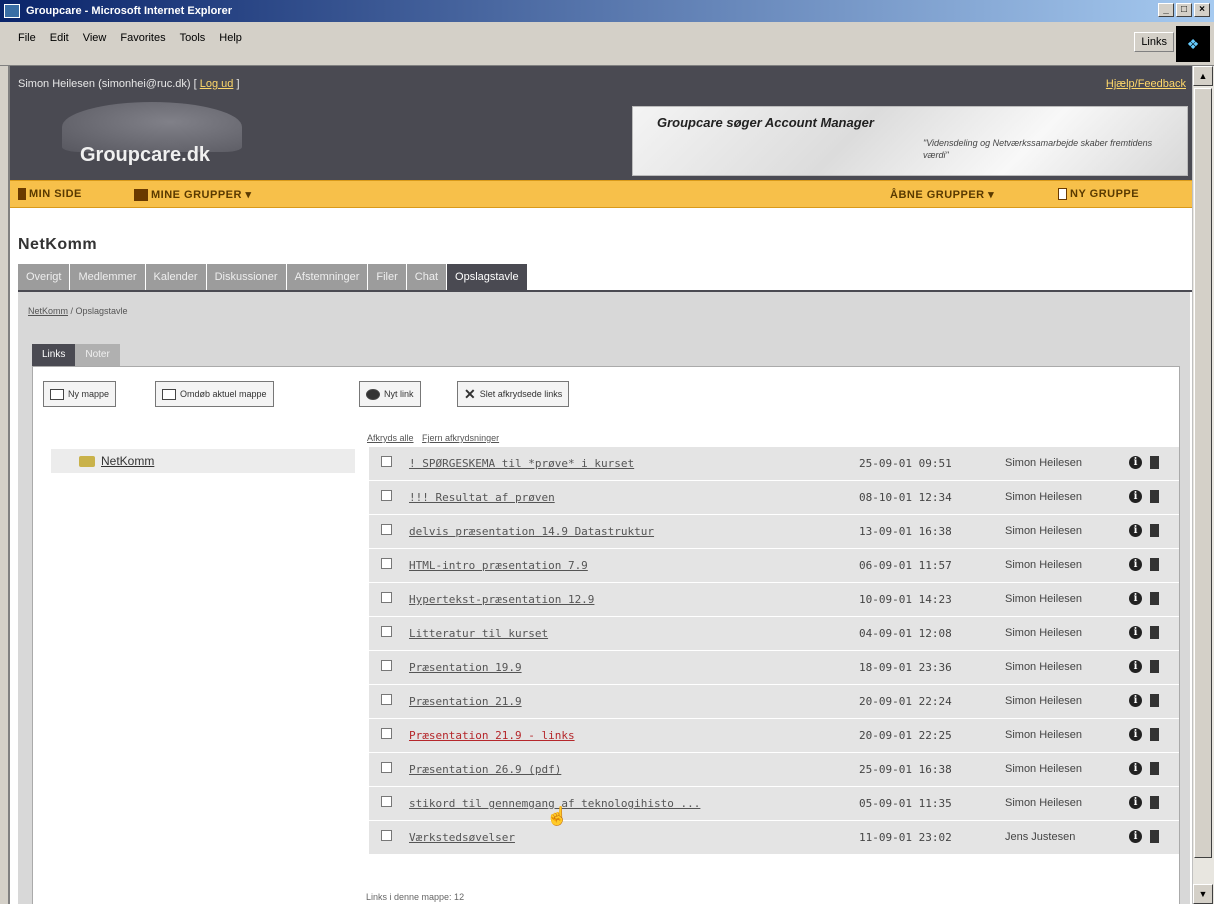 The image size is (1214, 904). I want to click on tab-overview: Overigt, so click(44, 277).